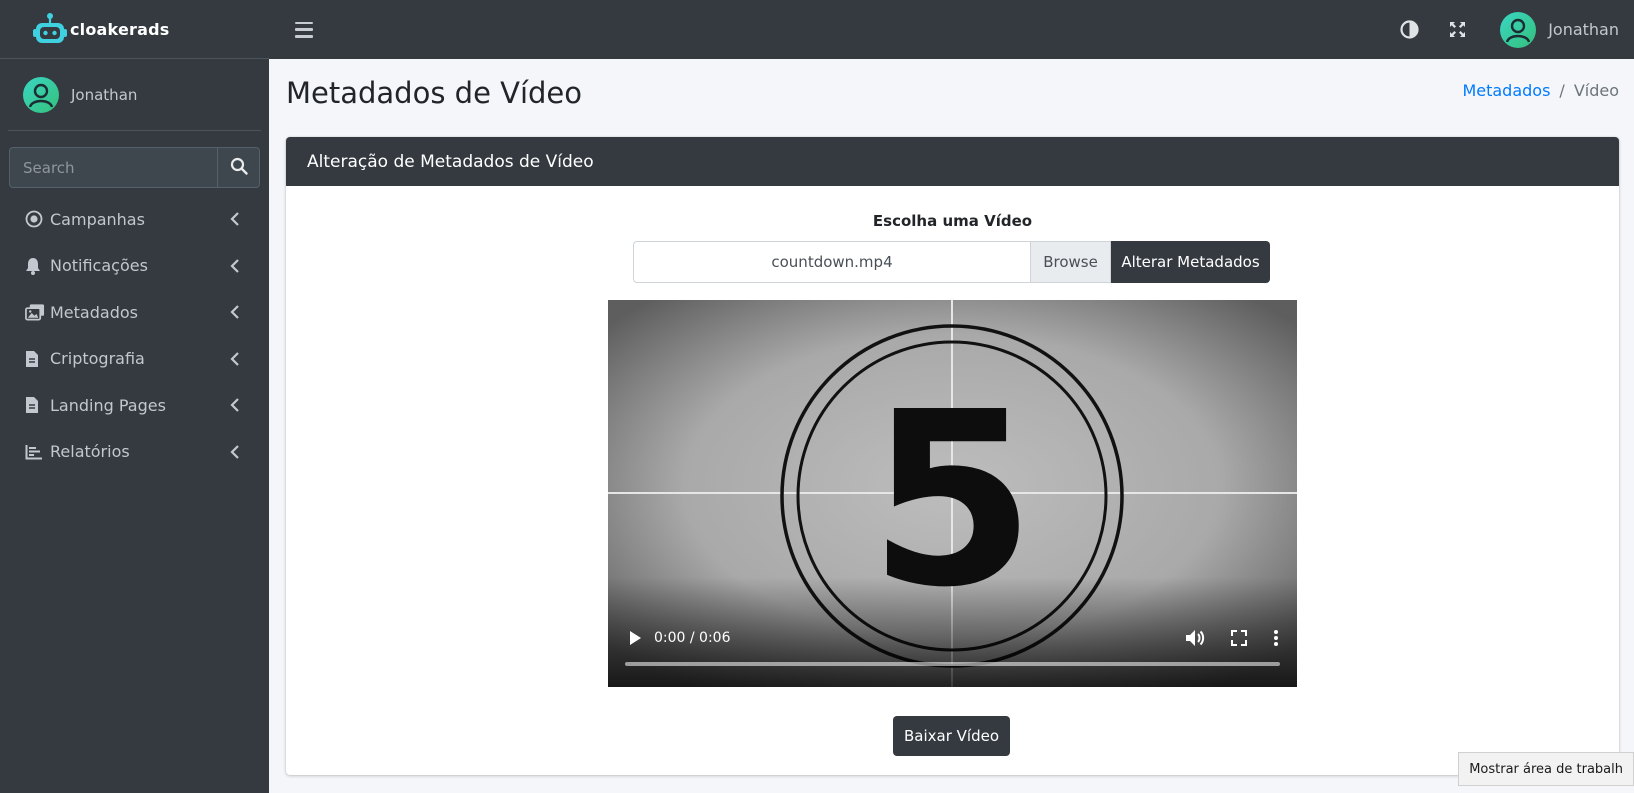 The height and width of the screenshot is (793, 1634). I want to click on more-options-icon, so click(1276, 638).